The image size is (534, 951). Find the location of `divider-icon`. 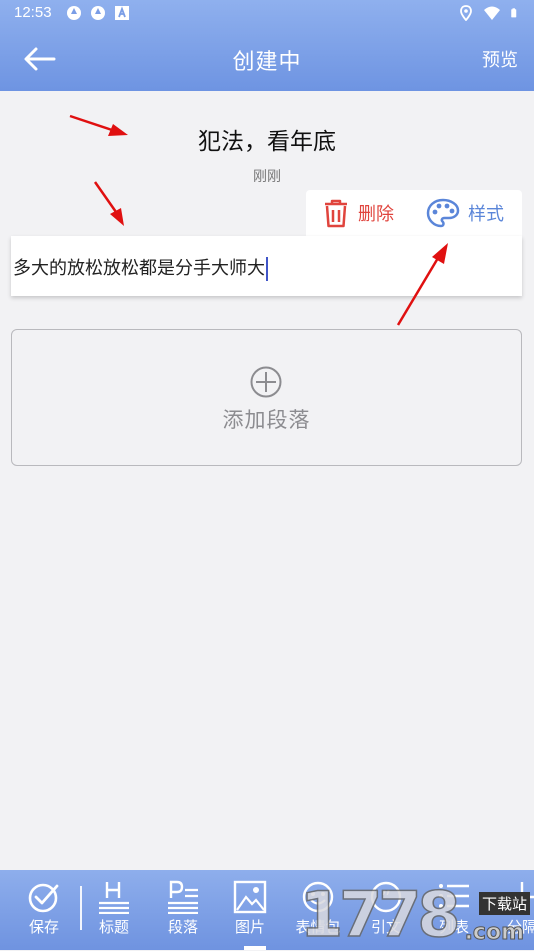

divider-icon is located at coordinates (520, 897).